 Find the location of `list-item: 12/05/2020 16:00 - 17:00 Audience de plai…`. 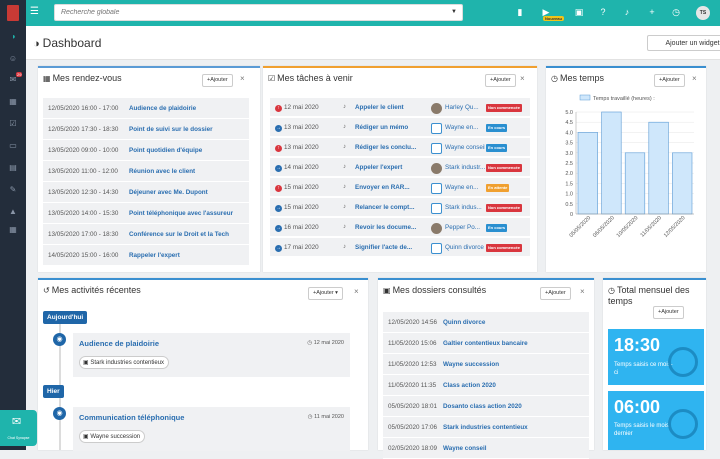

list-item: 12/05/2020 16:00 - 17:00 Audience de plai… is located at coordinates (146, 108).